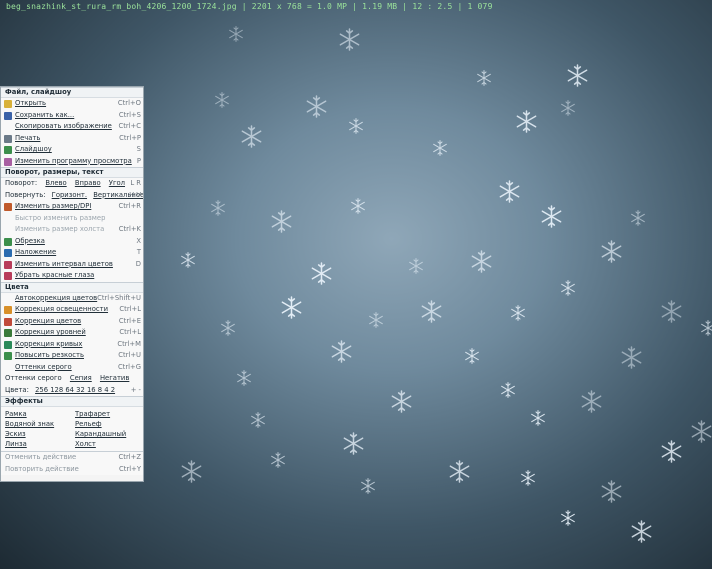 This screenshot has width=712, height=569. I want to click on overlay-icon, so click(8, 253).